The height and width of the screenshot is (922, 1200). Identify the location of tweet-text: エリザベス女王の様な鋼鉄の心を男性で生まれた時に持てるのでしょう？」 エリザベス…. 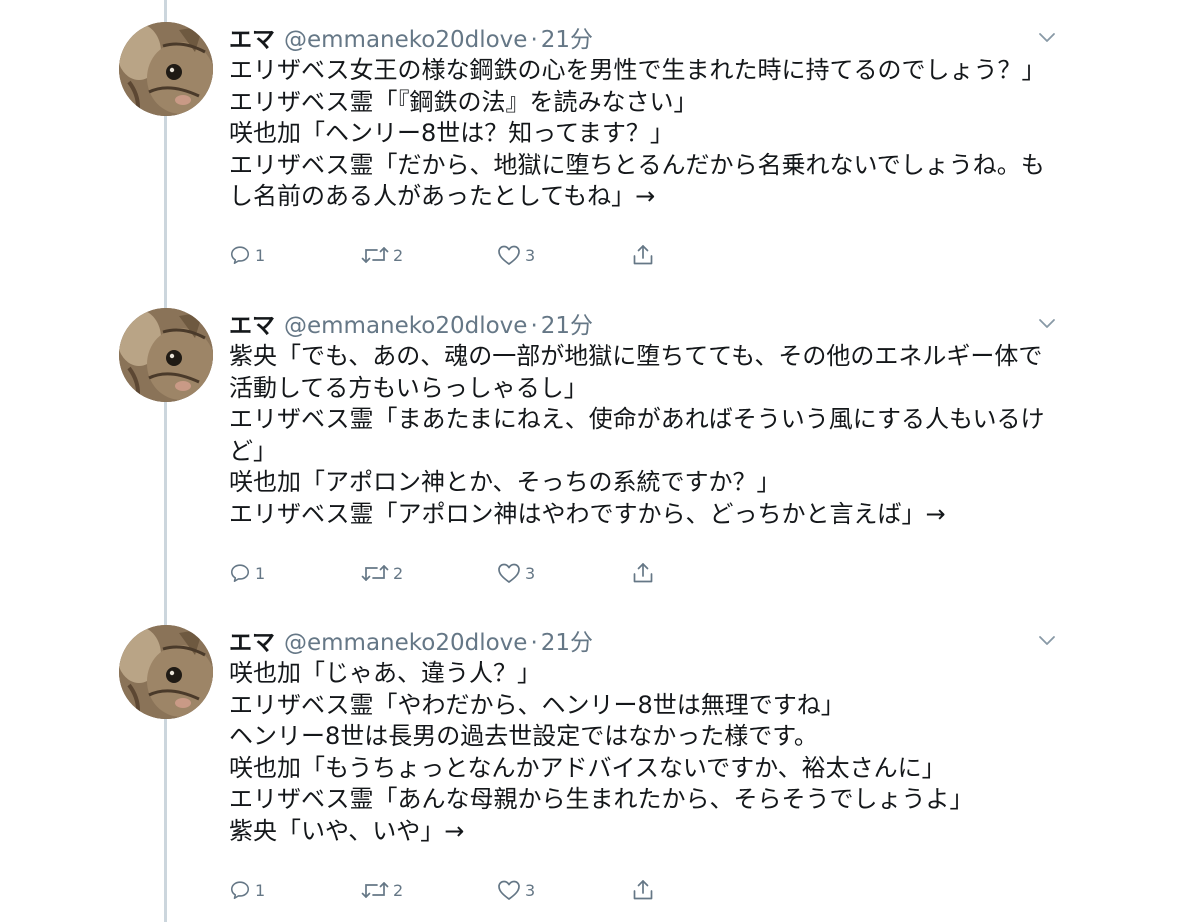
(649, 134).